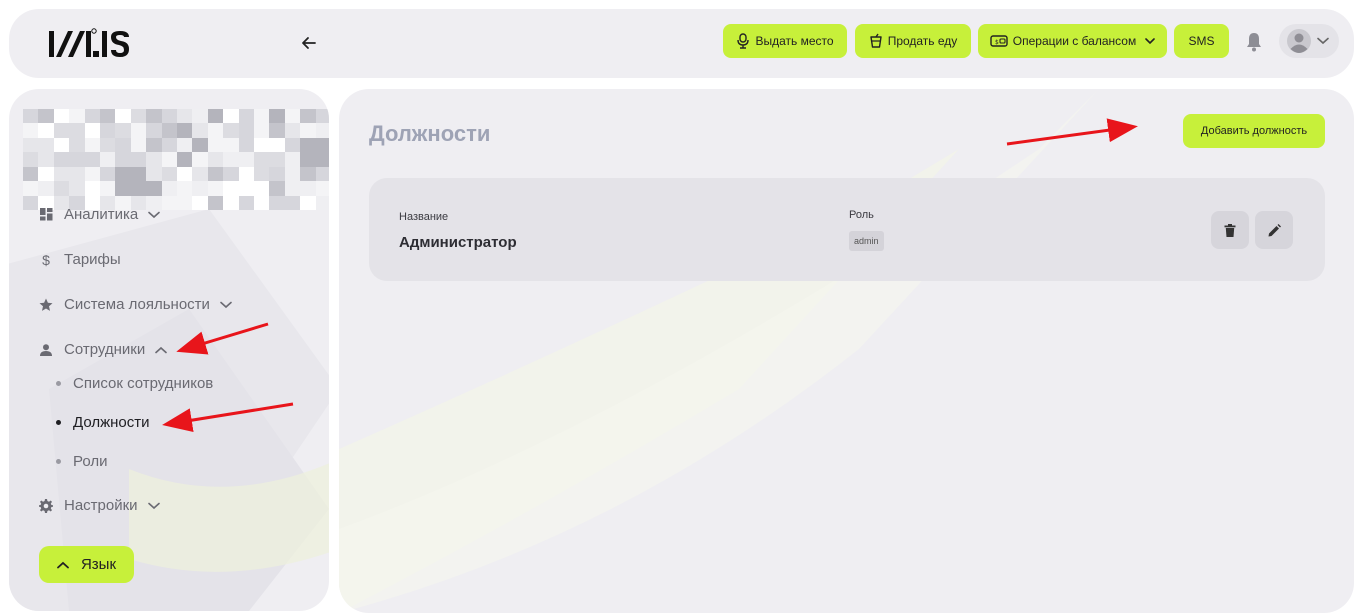 The width and height of the screenshot is (1357, 616). I want to click on role-badge: admin, so click(866, 241).